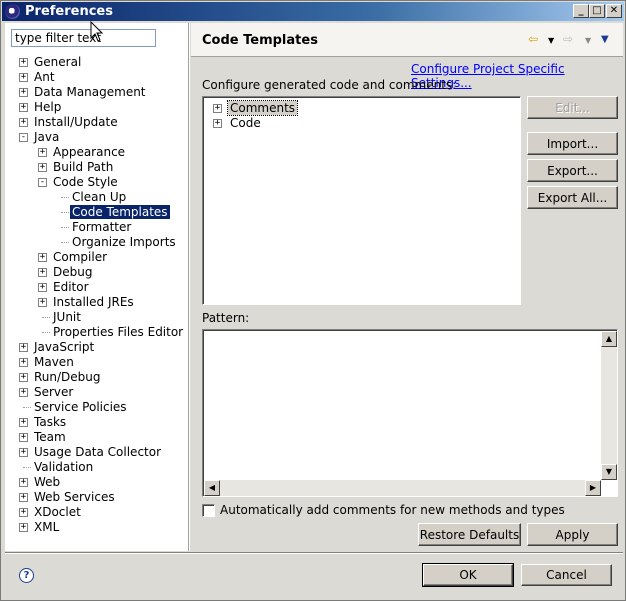 The image size is (626, 601). Describe the element at coordinates (566, 575) in the screenshot. I see `cancel-button: Cancel` at that location.